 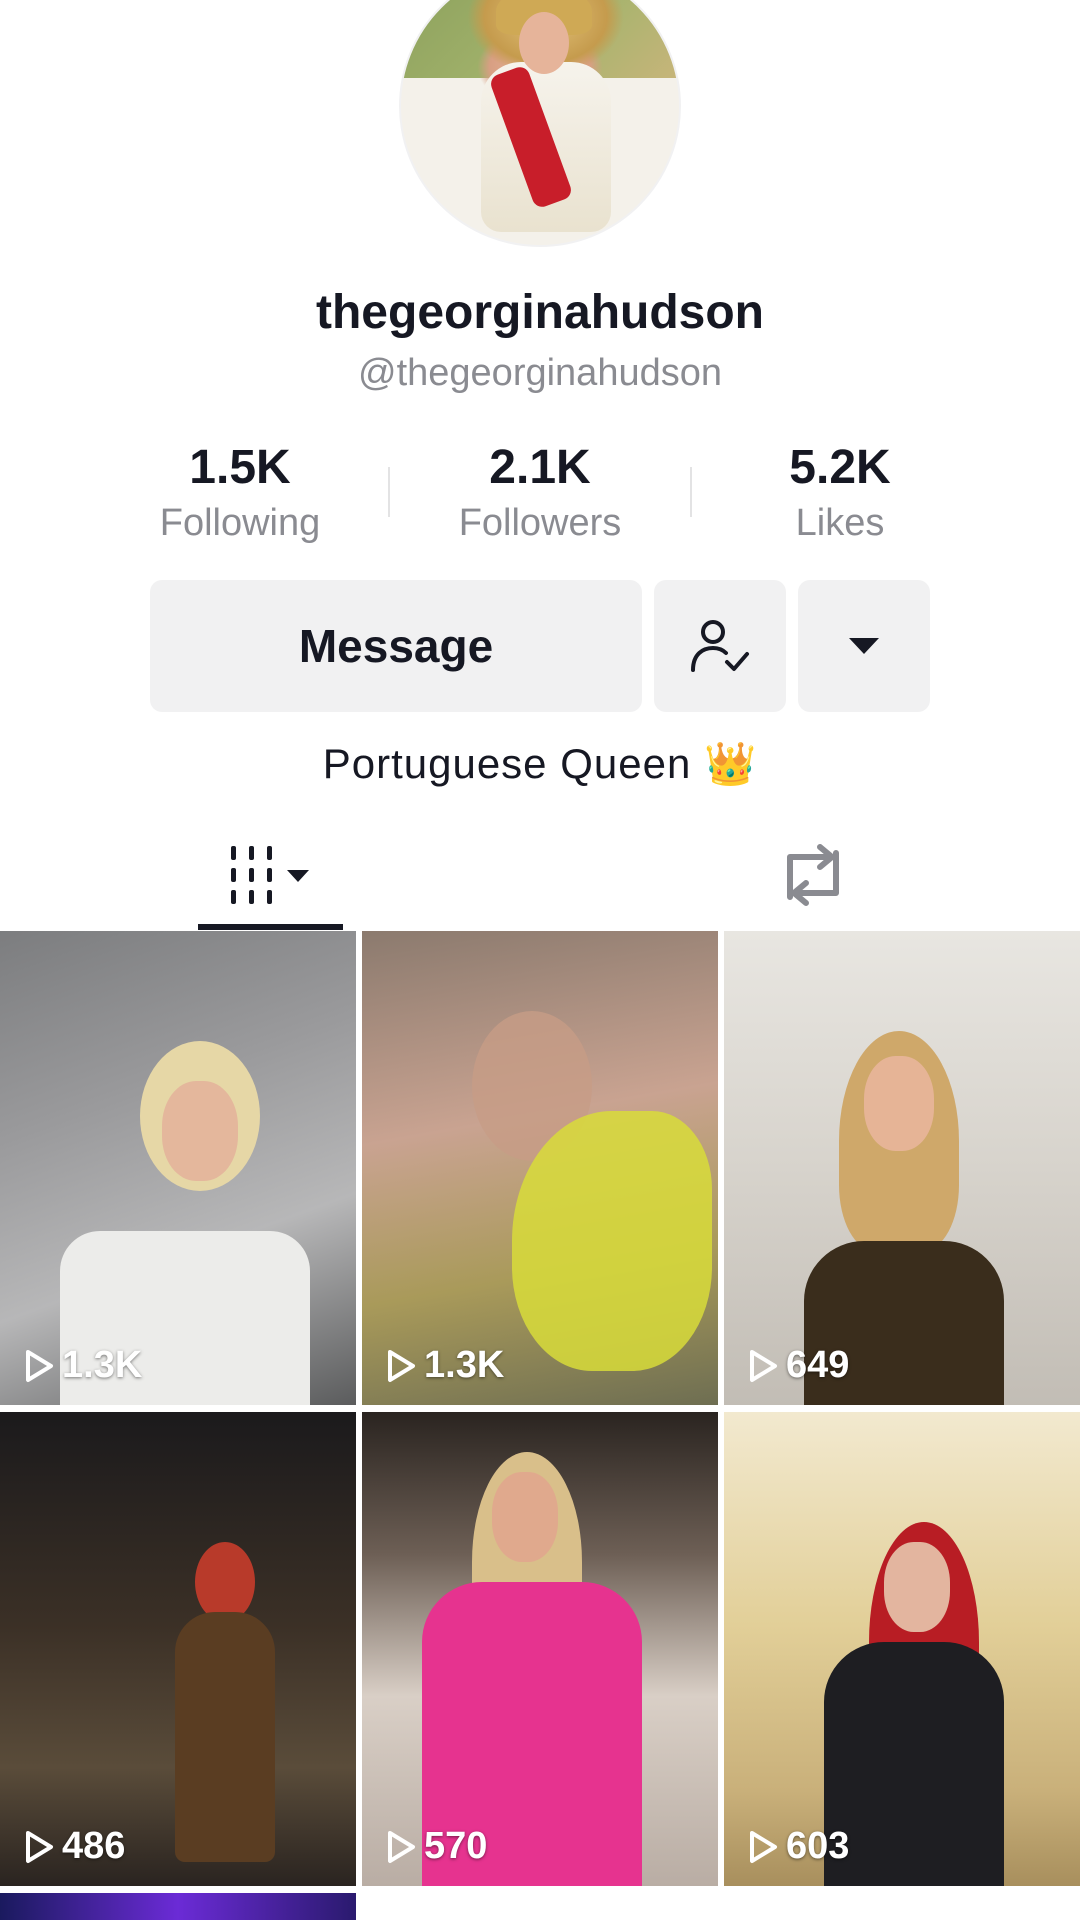 I want to click on stat-likes-label: Likes, so click(x=840, y=523).